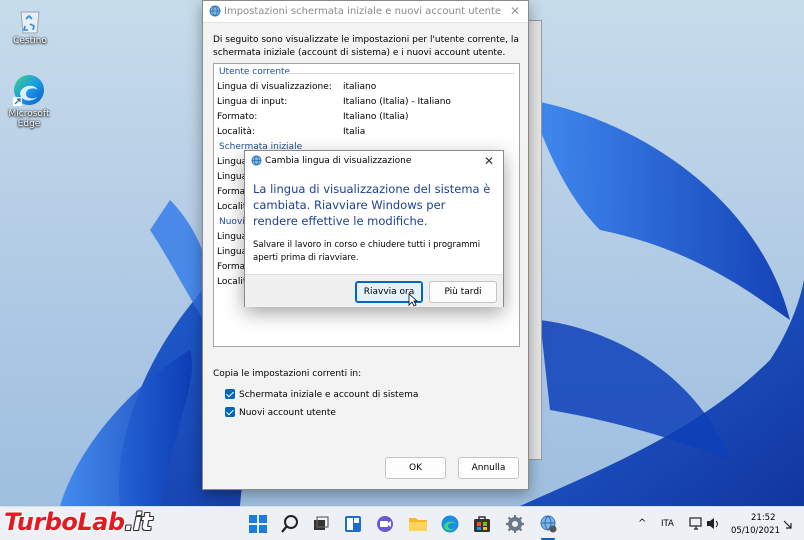 The width and height of the screenshot is (804, 540). Describe the element at coordinates (138, 522) in the screenshot. I see `watermark-part-it: .it` at that location.